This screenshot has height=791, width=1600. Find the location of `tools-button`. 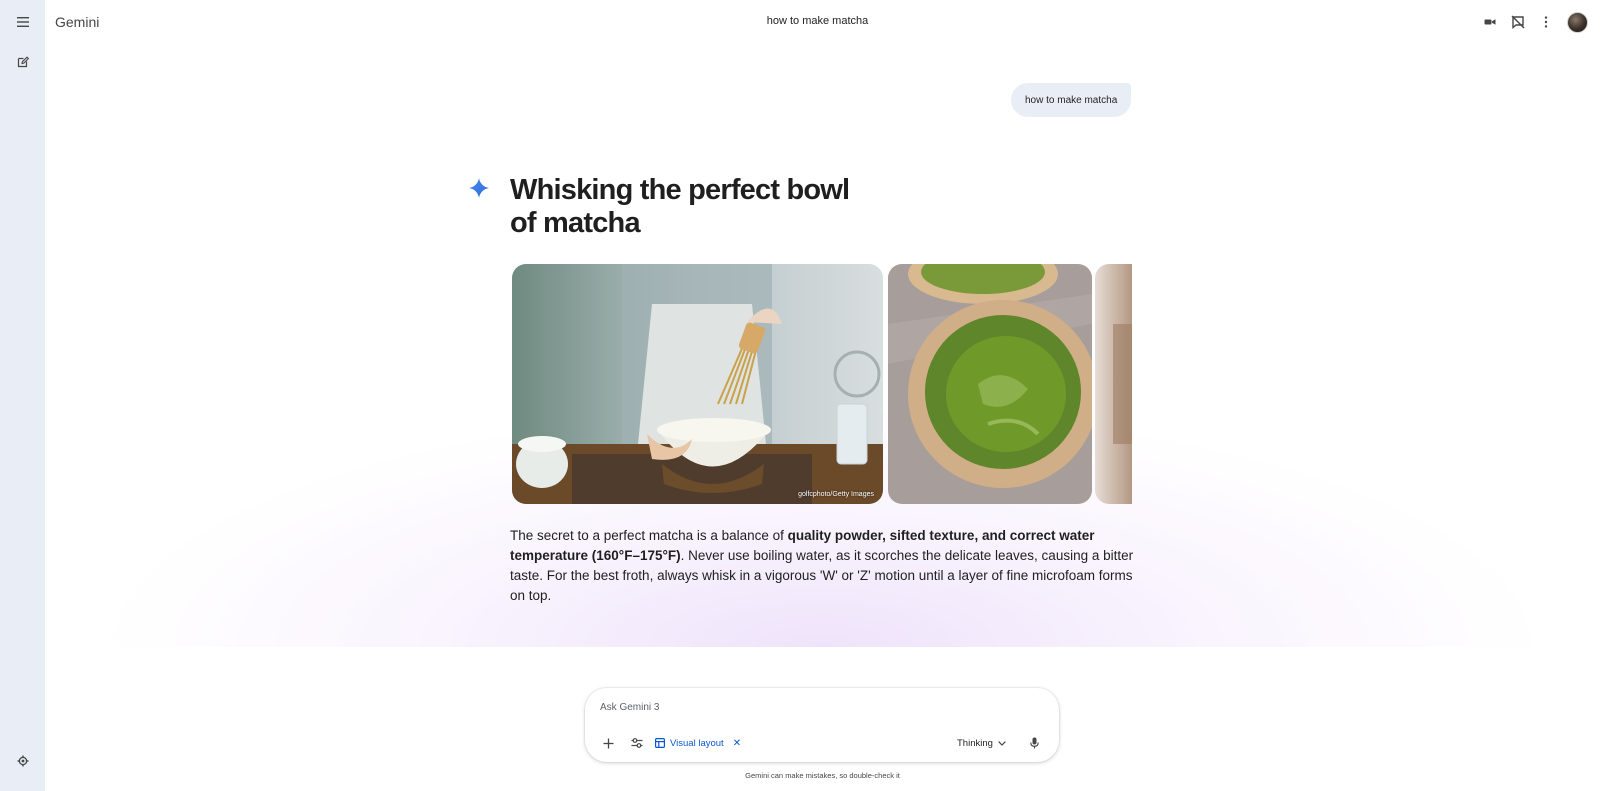

tools-button is located at coordinates (637, 743).